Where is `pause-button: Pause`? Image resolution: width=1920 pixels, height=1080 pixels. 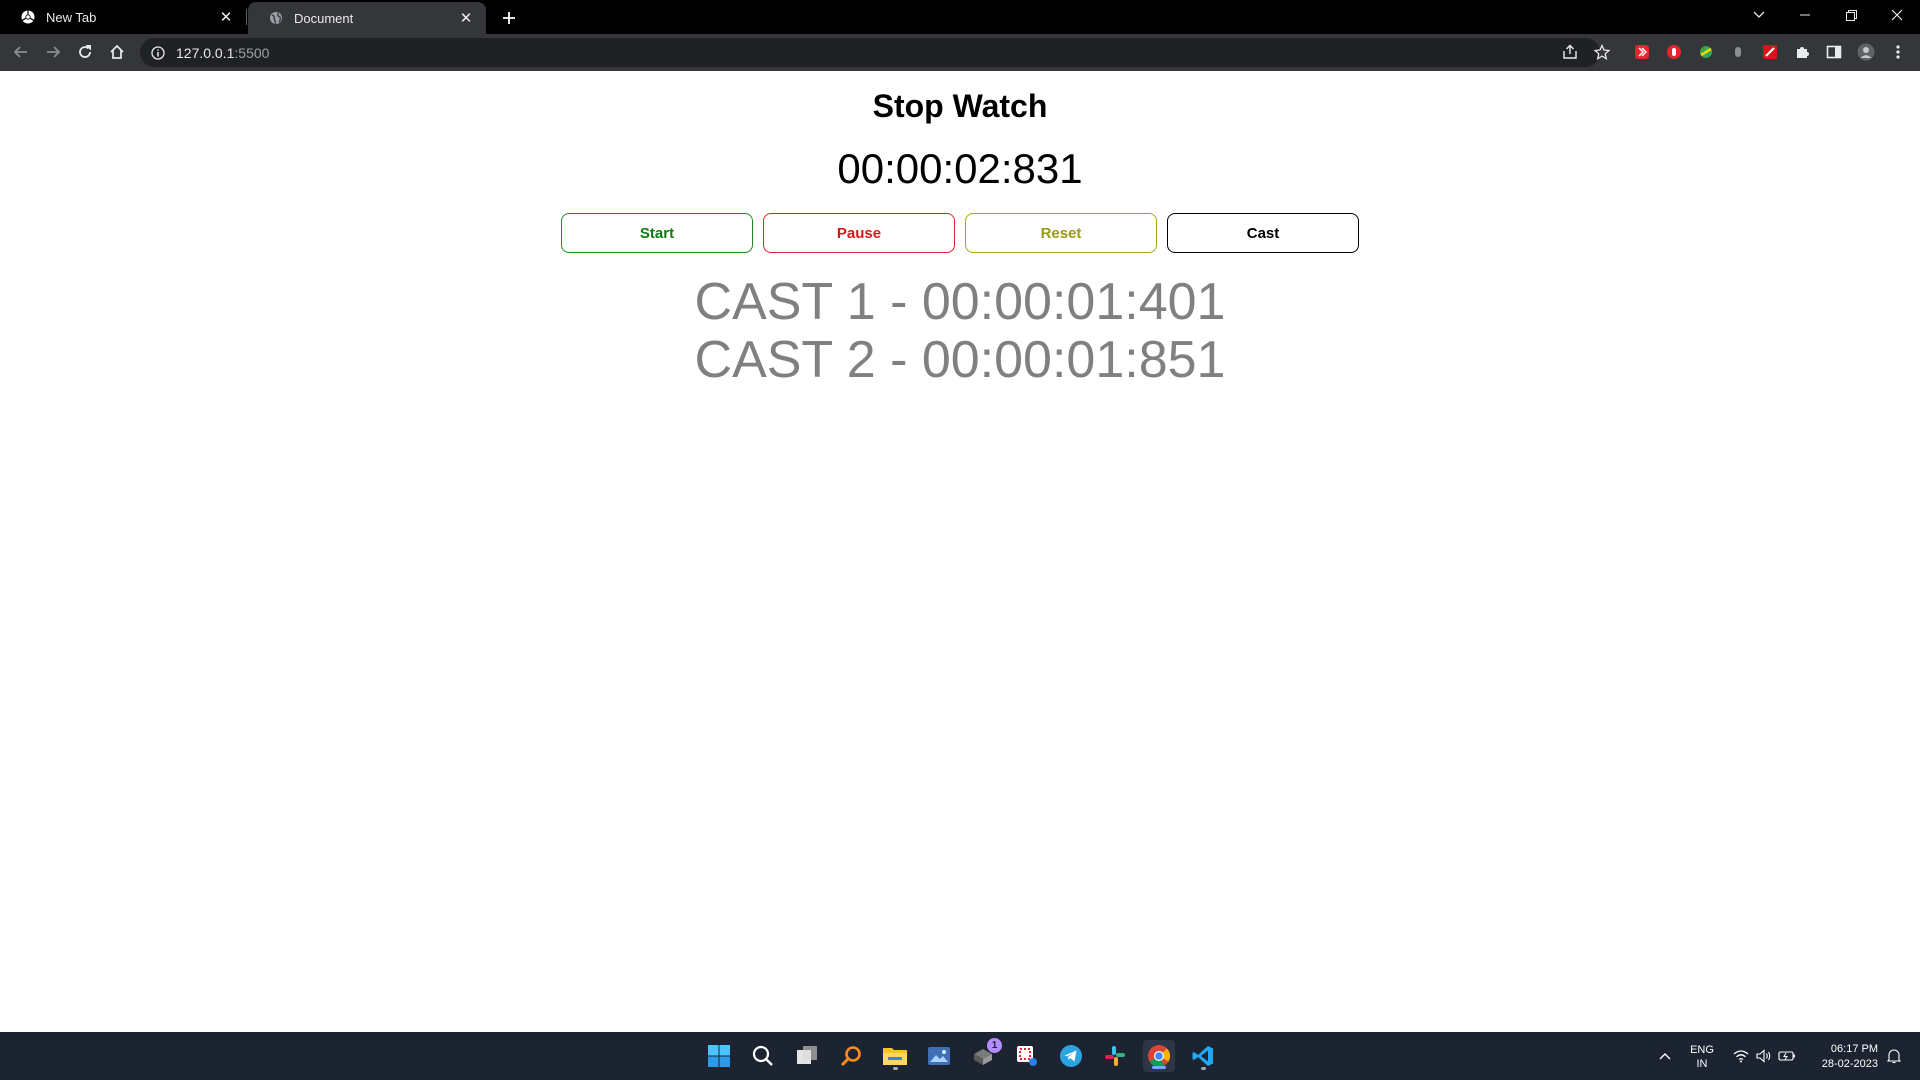
pause-button: Pause is located at coordinates (859, 233).